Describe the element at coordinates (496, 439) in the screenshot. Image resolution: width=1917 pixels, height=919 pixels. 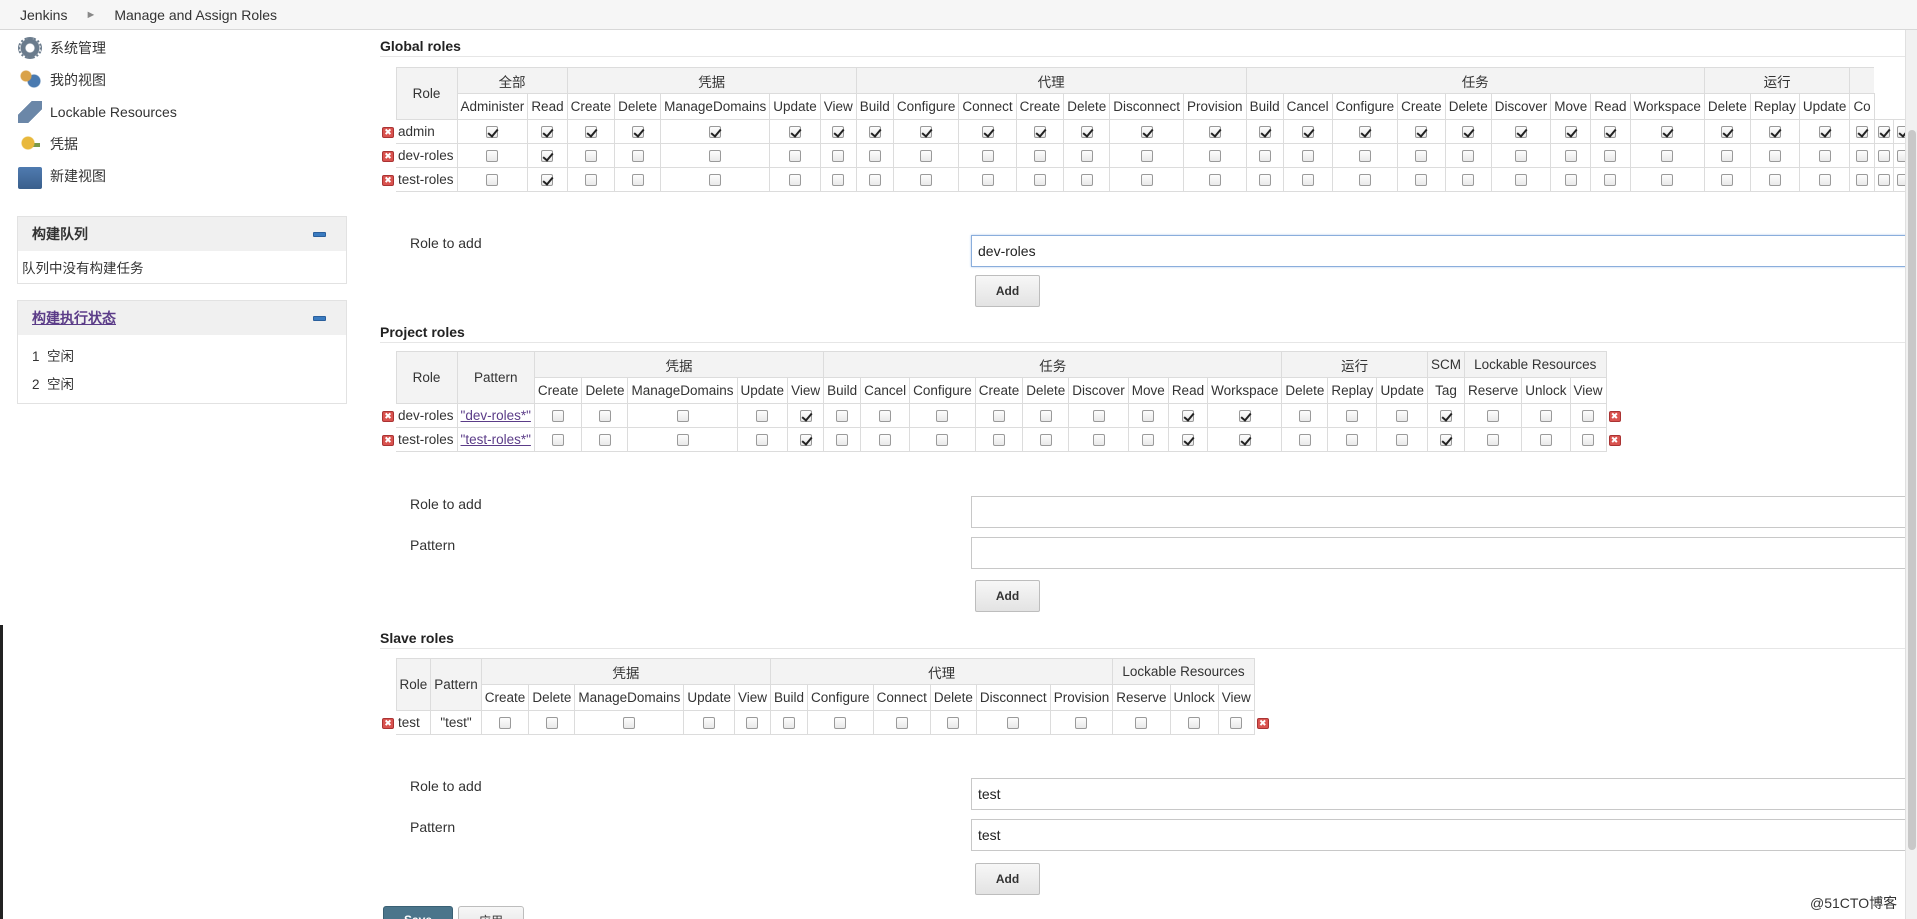
I see `pattern-link: "test-roles*"` at that location.